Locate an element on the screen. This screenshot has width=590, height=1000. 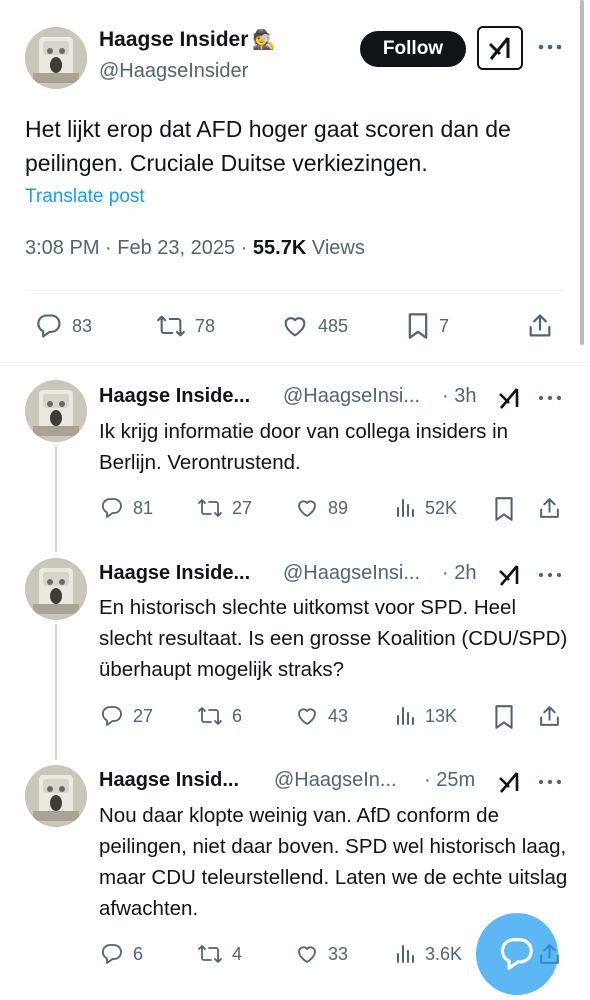
repost-count: 78 is located at coordinates (205, 325).